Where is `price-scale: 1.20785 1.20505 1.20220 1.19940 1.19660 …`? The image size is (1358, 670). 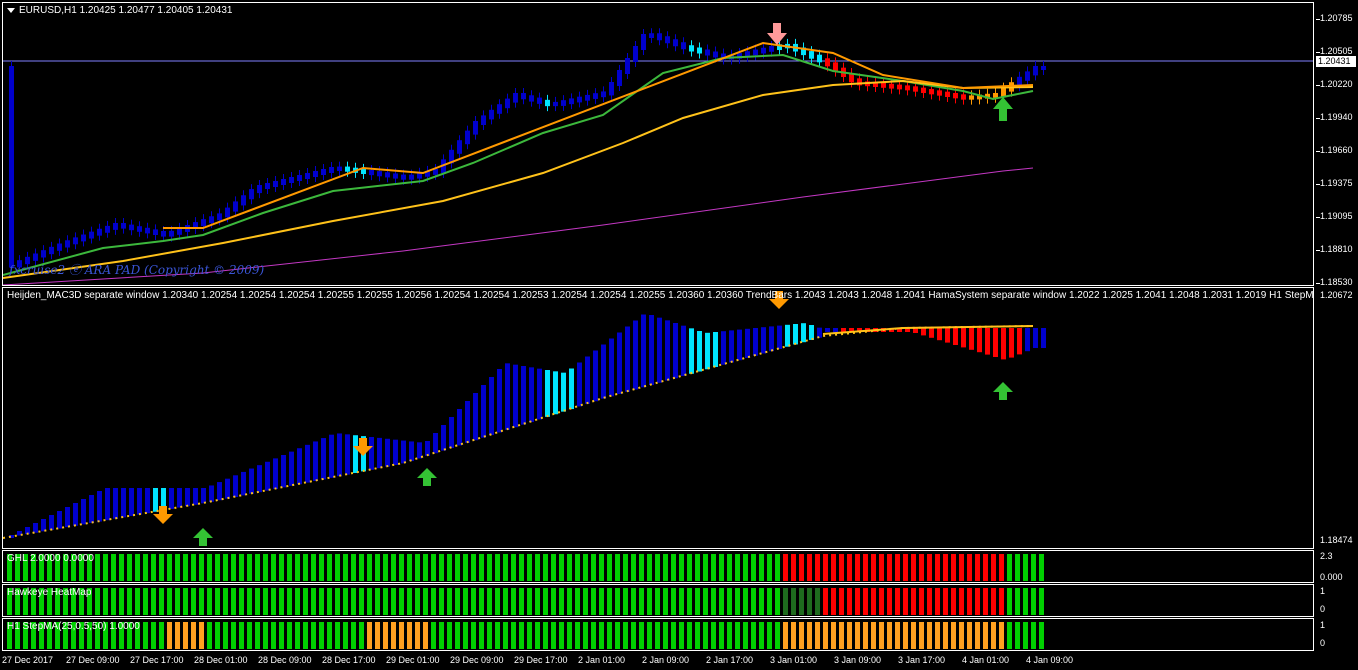 price-scale: 1.20785 1.20505 1.20220 1.19940 1.19660 … is located at coordinates (1337, 335).